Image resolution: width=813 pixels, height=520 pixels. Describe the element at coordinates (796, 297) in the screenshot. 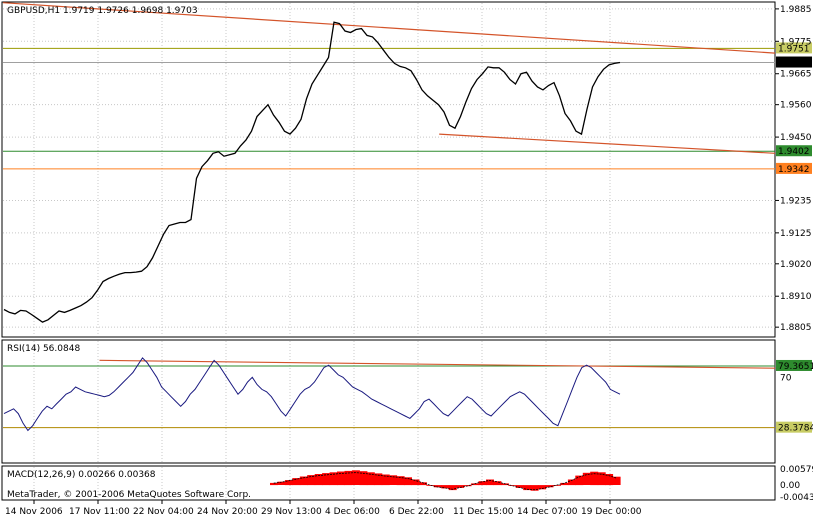

I see `price-ytick-label: 1.8910` at that location.